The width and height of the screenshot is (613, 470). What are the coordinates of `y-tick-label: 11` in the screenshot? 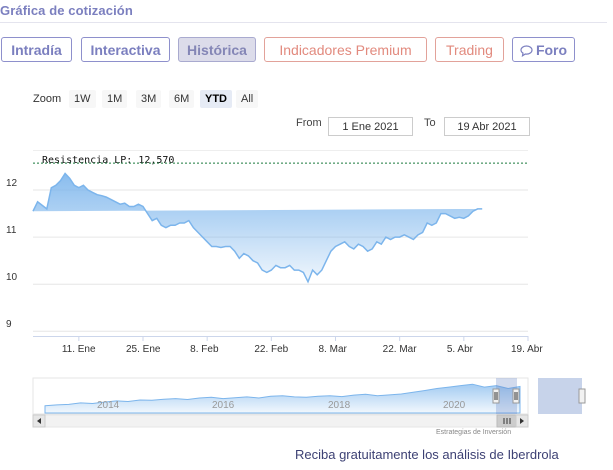 It's located at (11, 231).